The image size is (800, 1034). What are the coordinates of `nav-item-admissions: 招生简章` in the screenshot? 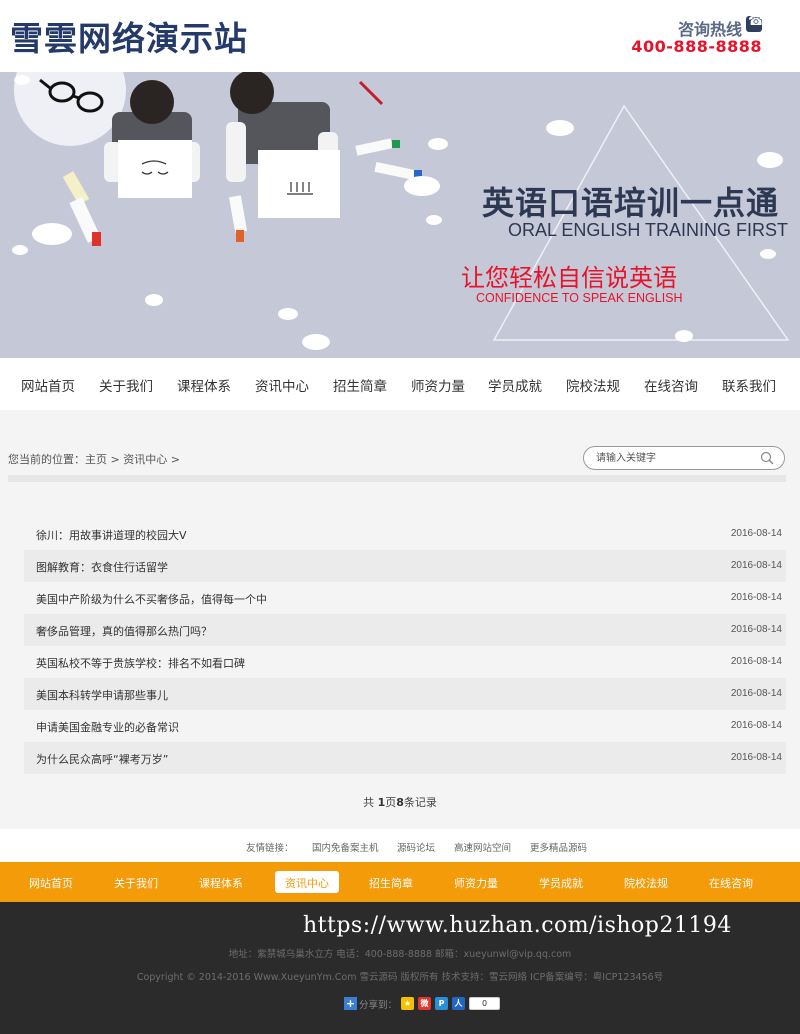 It's located at (360, 385).